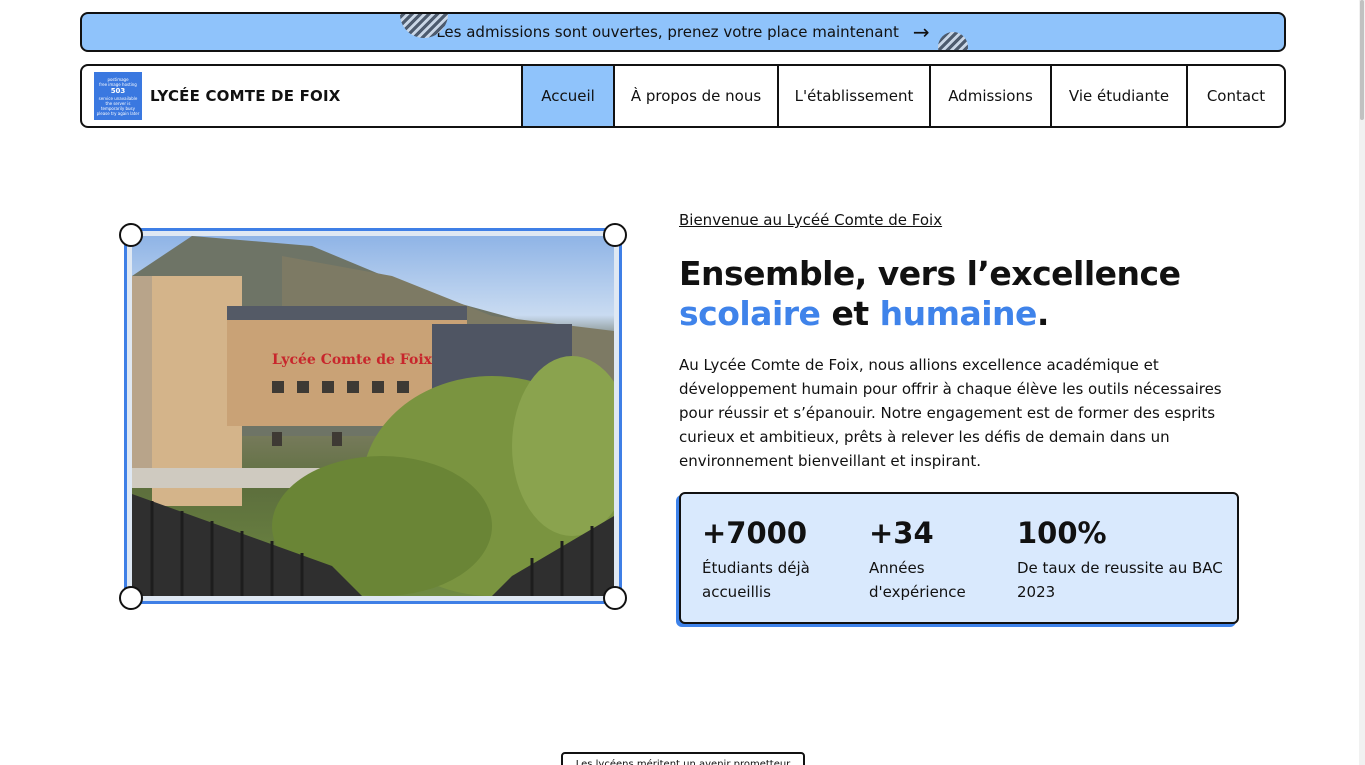 The image size is (1365, 765). I want to click on photo-sign-text: Lycée Comte de Foix, so click(352, 360).